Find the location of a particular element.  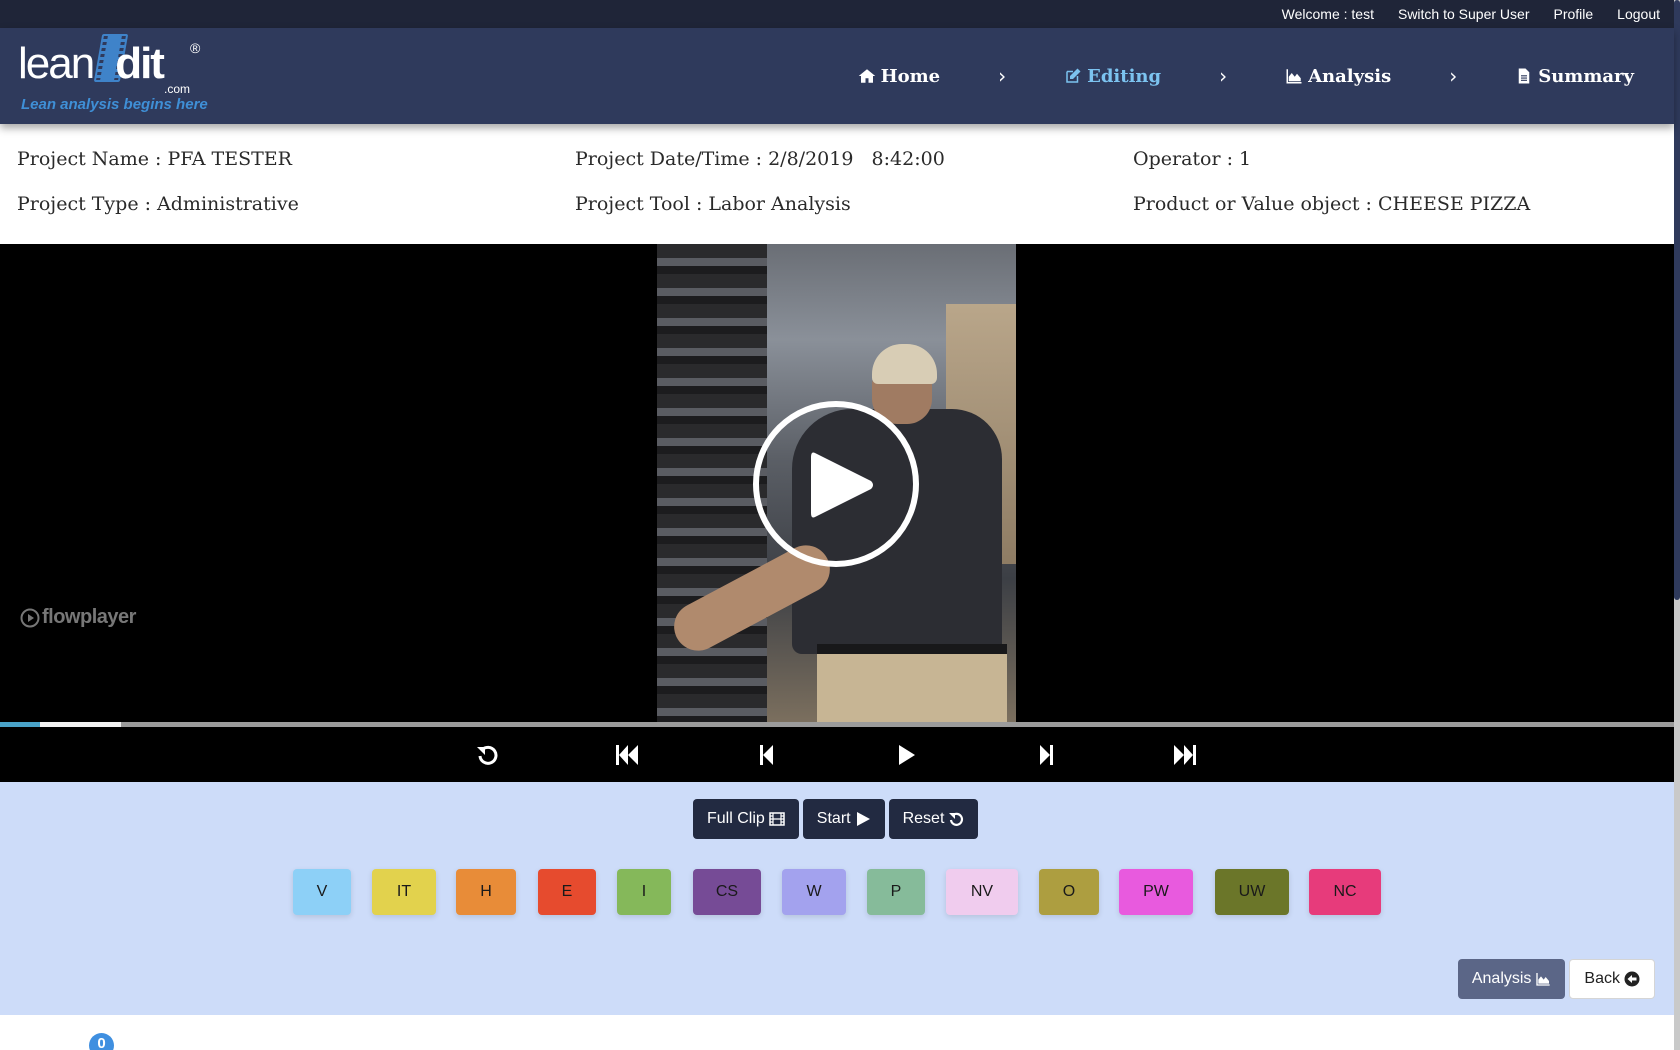

category-code: I is located at coordinates (644, 891).